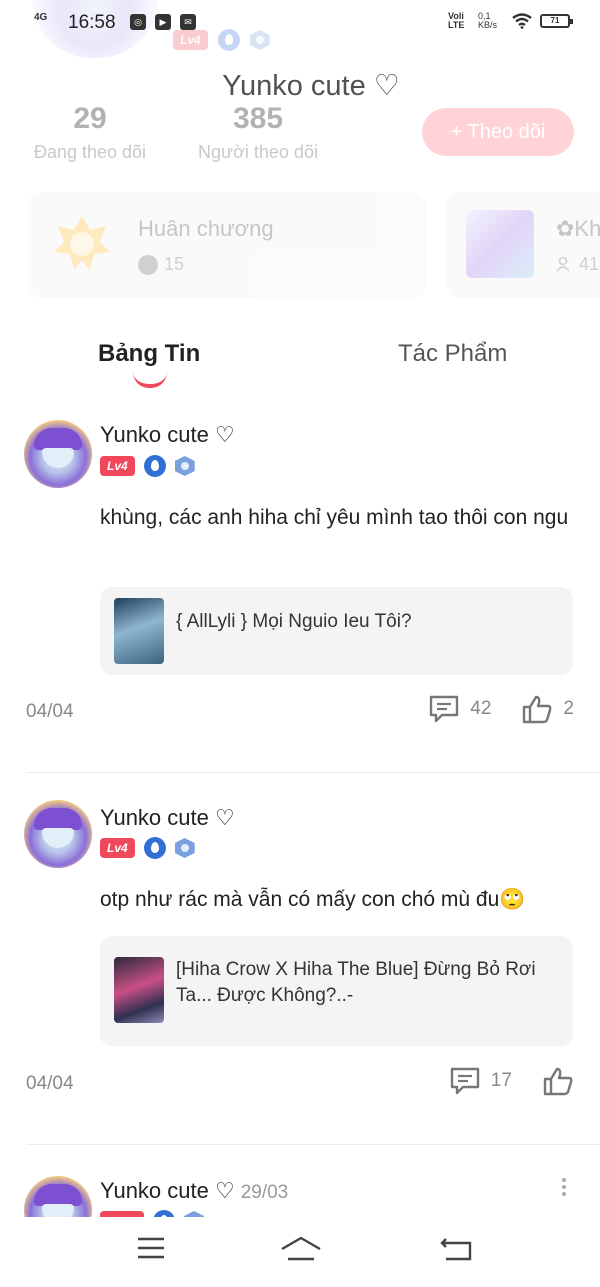  What do you see at coordinates (481, 708) in the screenshot?
I see `comment-count: 42` at bounding box center [481, 708].